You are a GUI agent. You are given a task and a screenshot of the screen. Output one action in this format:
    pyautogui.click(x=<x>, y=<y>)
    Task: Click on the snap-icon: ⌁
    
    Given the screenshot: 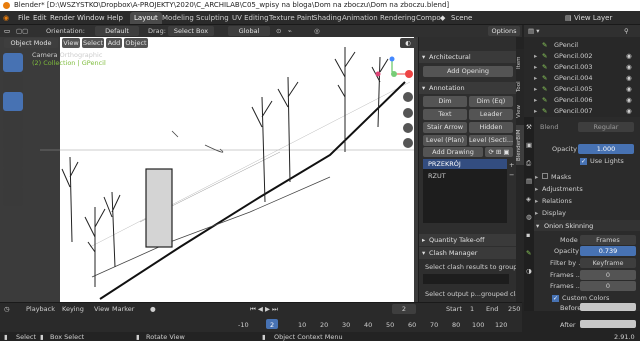 What is the action you would take?
    pyautogui.click(x=290, y=31)
    